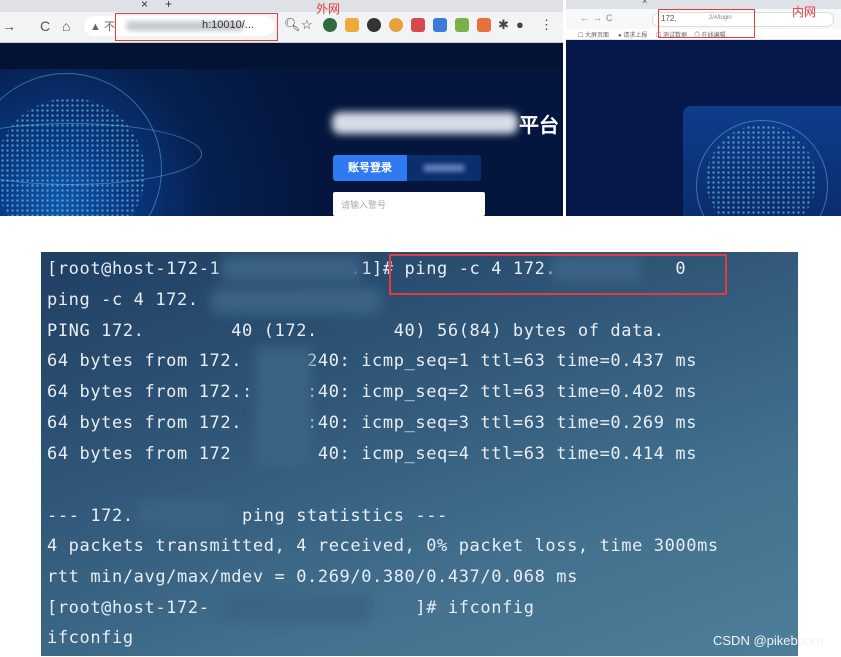 This screenshot has height=657, width=841. What do you see at coordinates (102, 26) in the screenshot?
I see `security-indicator: ▲ 不` at bounding box center [102, 26].